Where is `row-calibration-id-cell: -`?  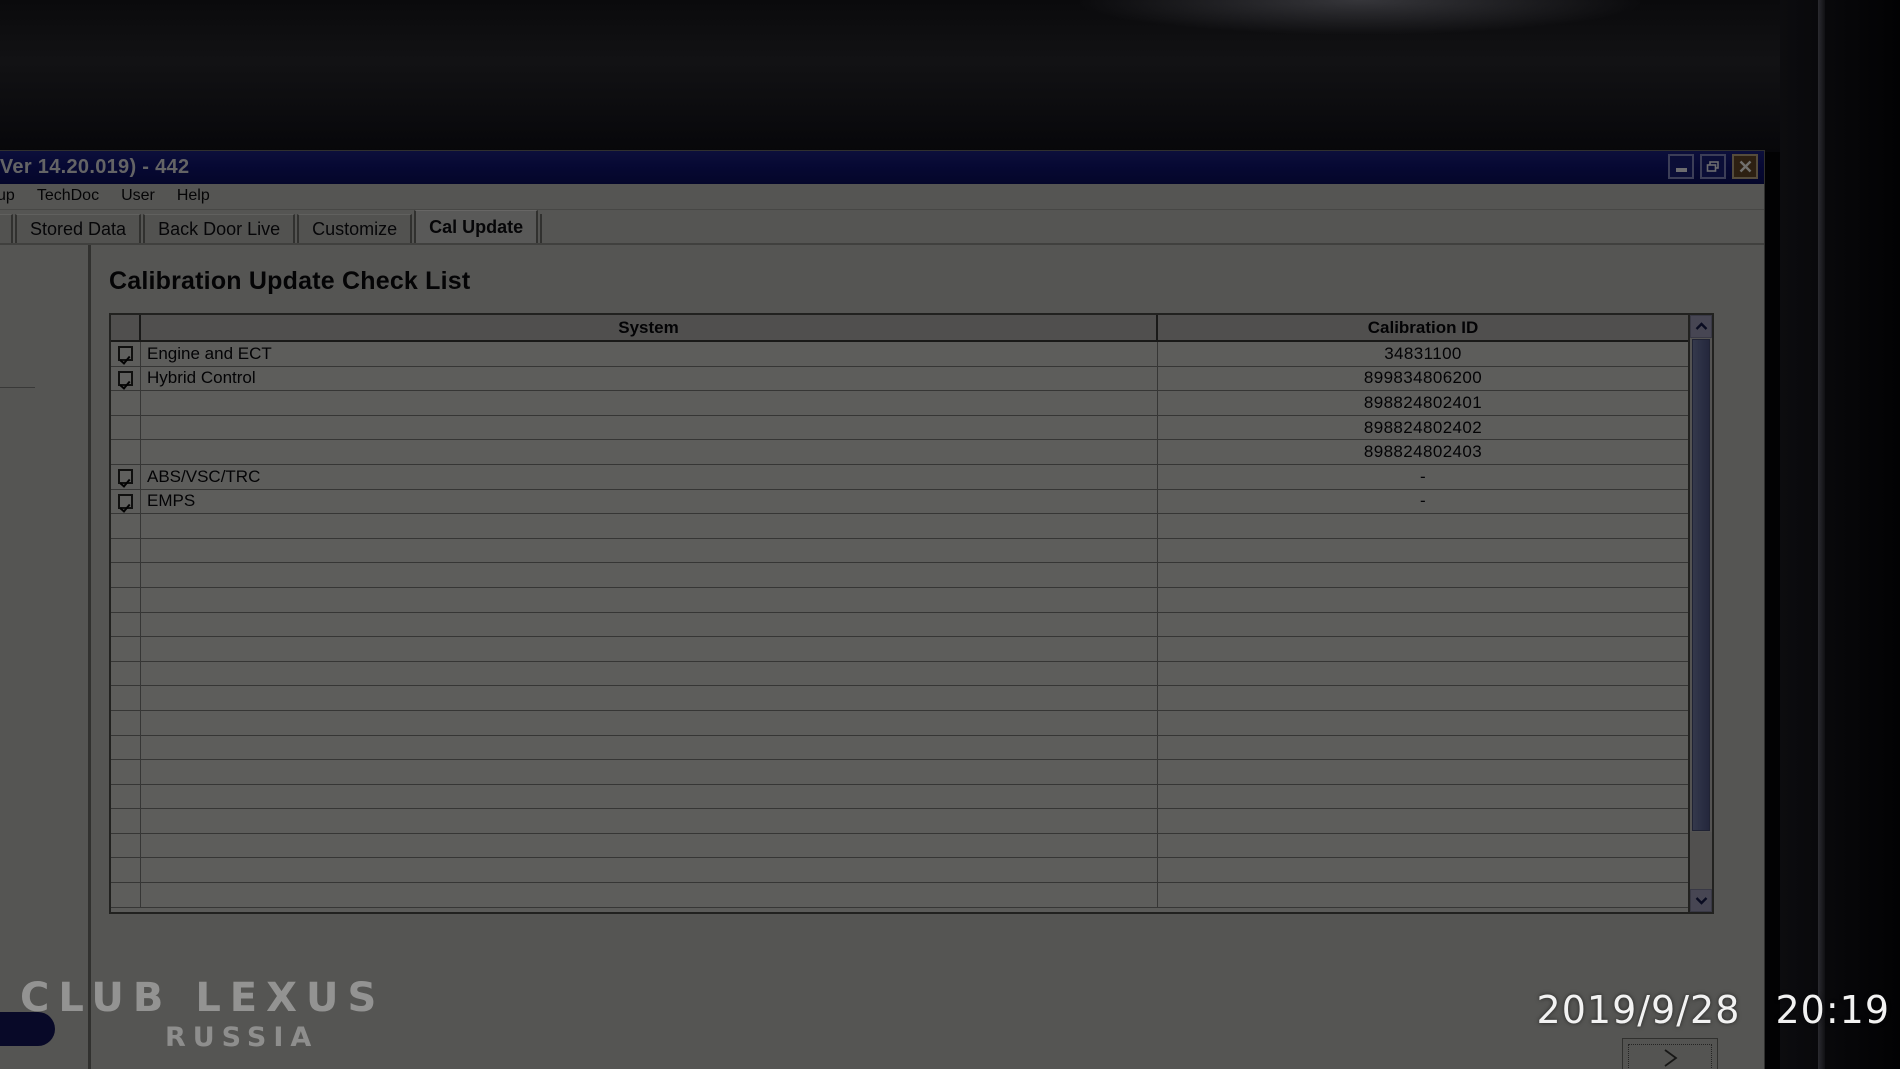
row-calibration-id-cell: - is located at coordinates (1423, 476).